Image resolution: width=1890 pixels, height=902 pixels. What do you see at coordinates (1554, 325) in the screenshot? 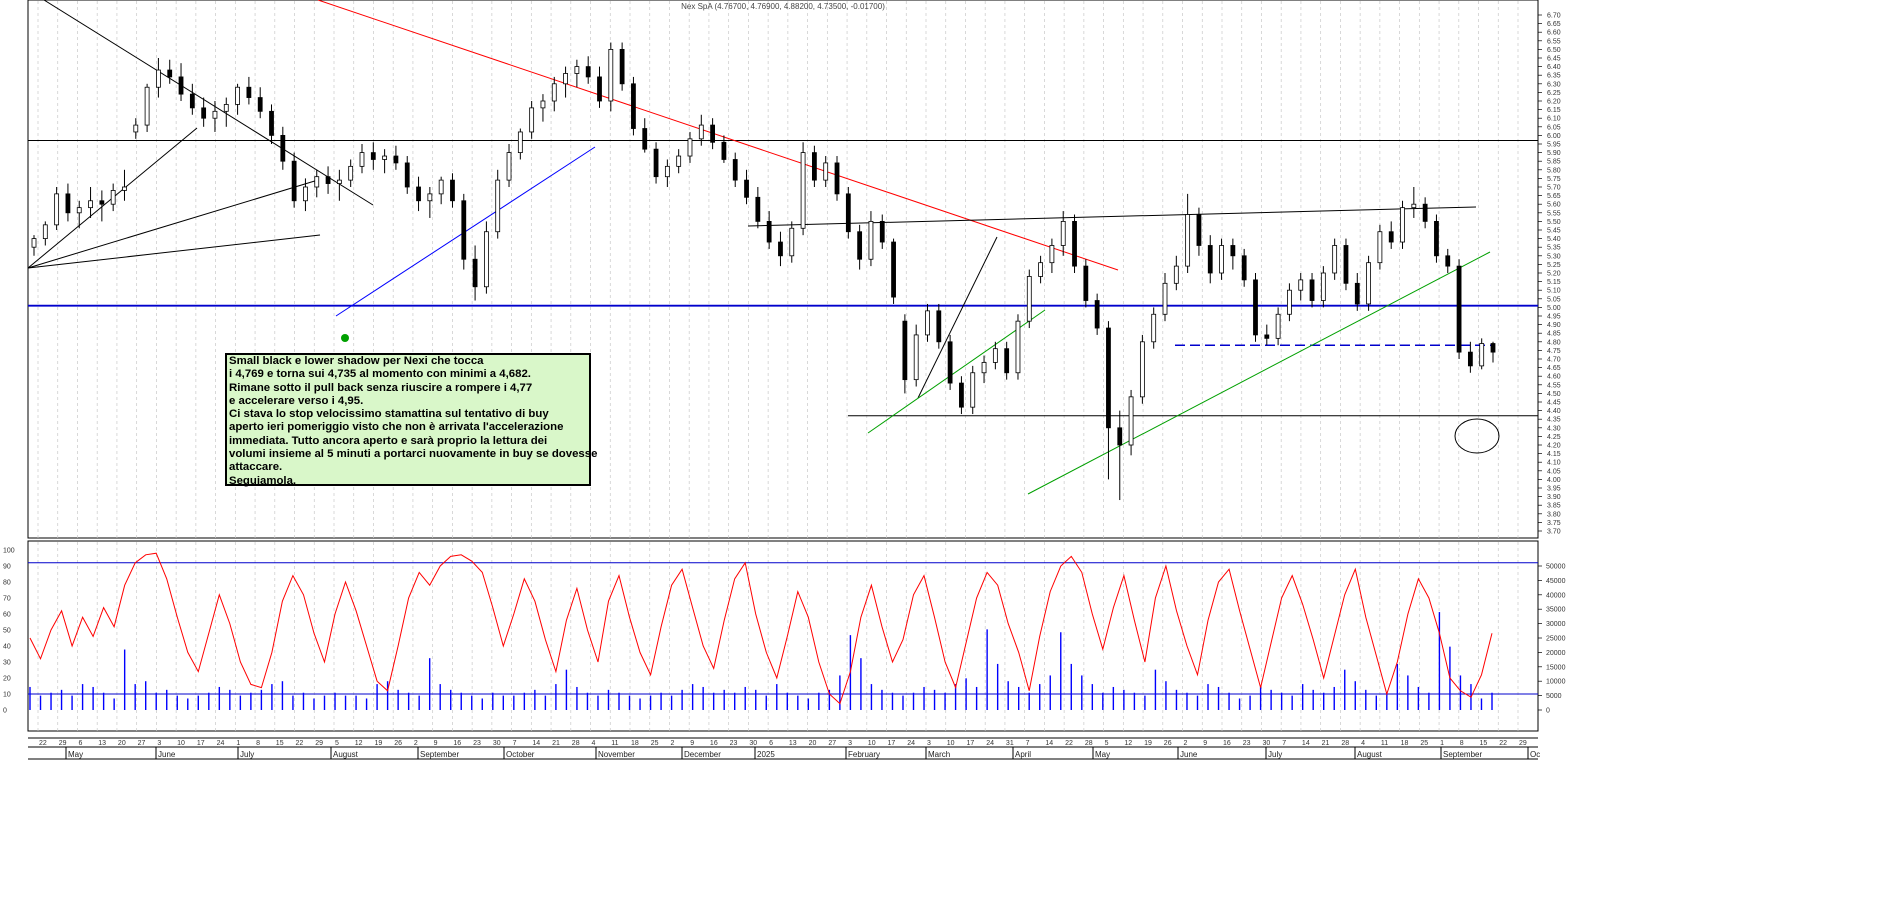
I see `price-tick-label: 4.90` at bounding box center [1554, 325].